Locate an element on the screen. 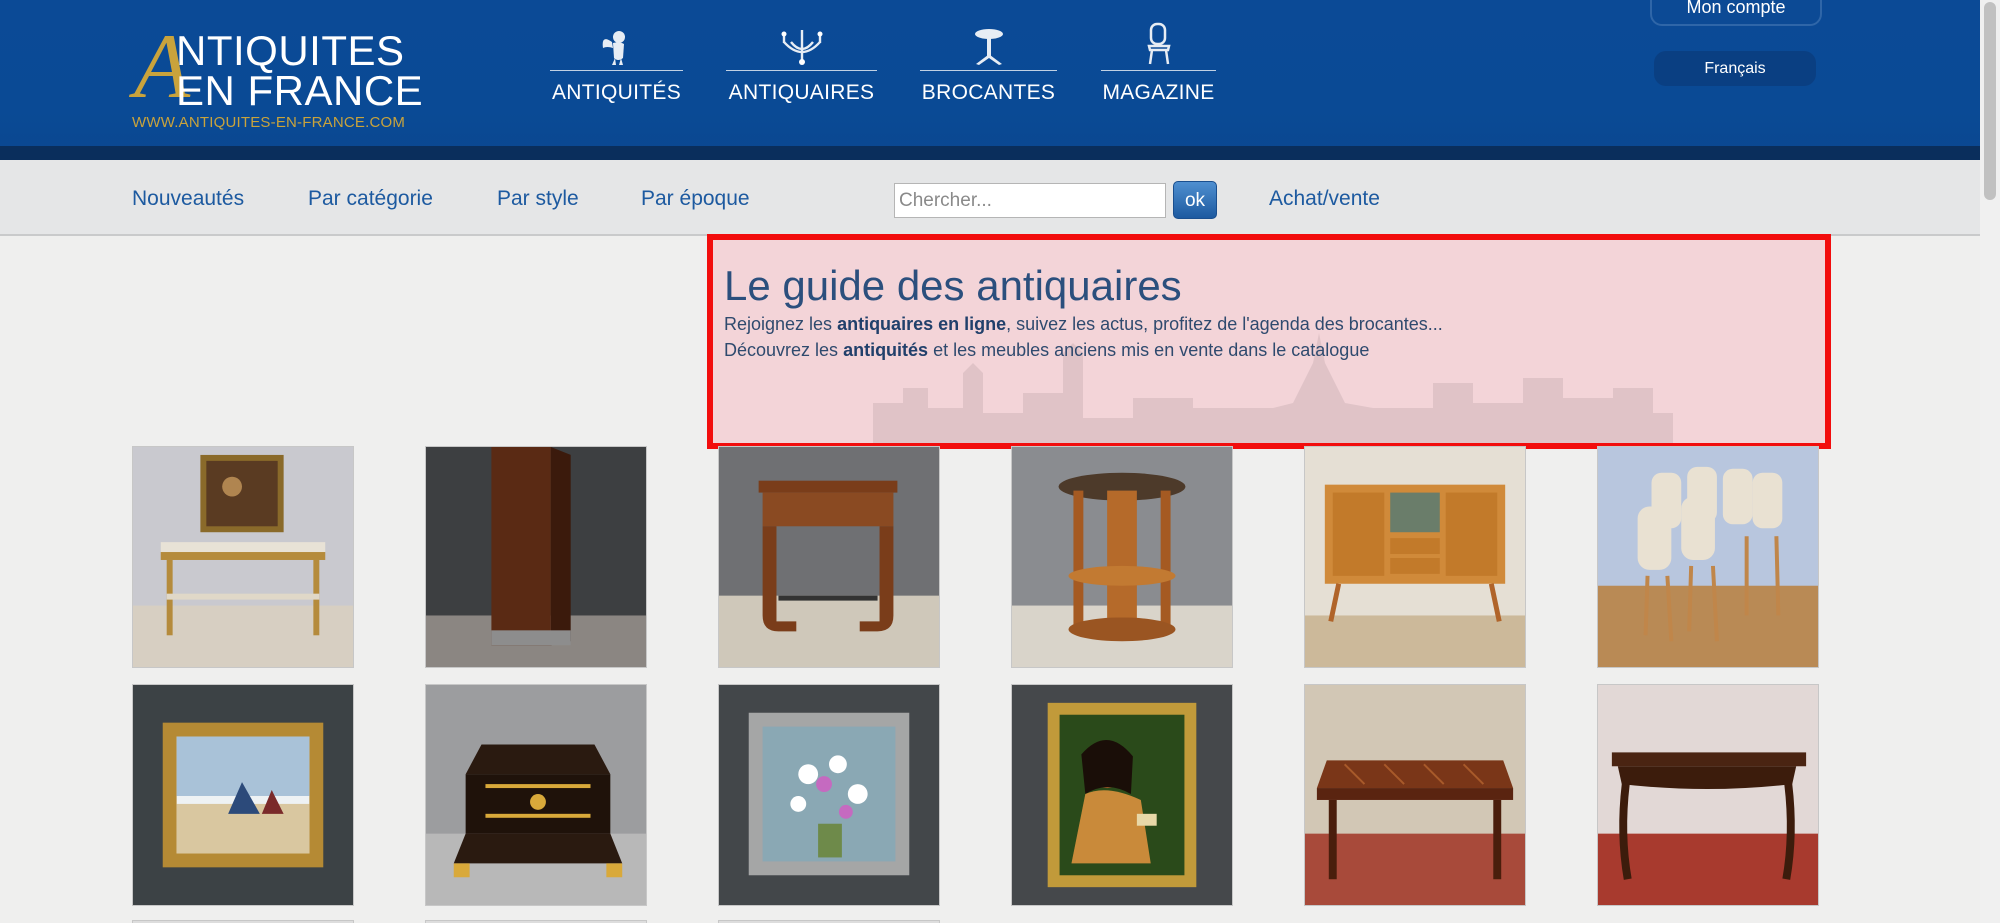 Image resolution: width=2000 pixels, height=923 pixels. header-bottom-band is located at coordinates (990, 153).